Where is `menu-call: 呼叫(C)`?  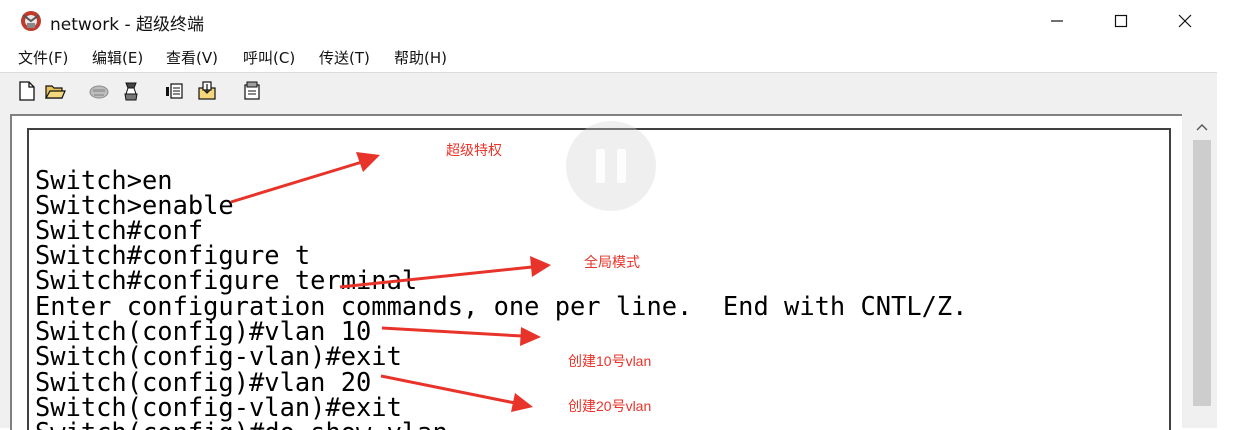 menu-call: 呼叫(C) is located at coordinates (269, 57).